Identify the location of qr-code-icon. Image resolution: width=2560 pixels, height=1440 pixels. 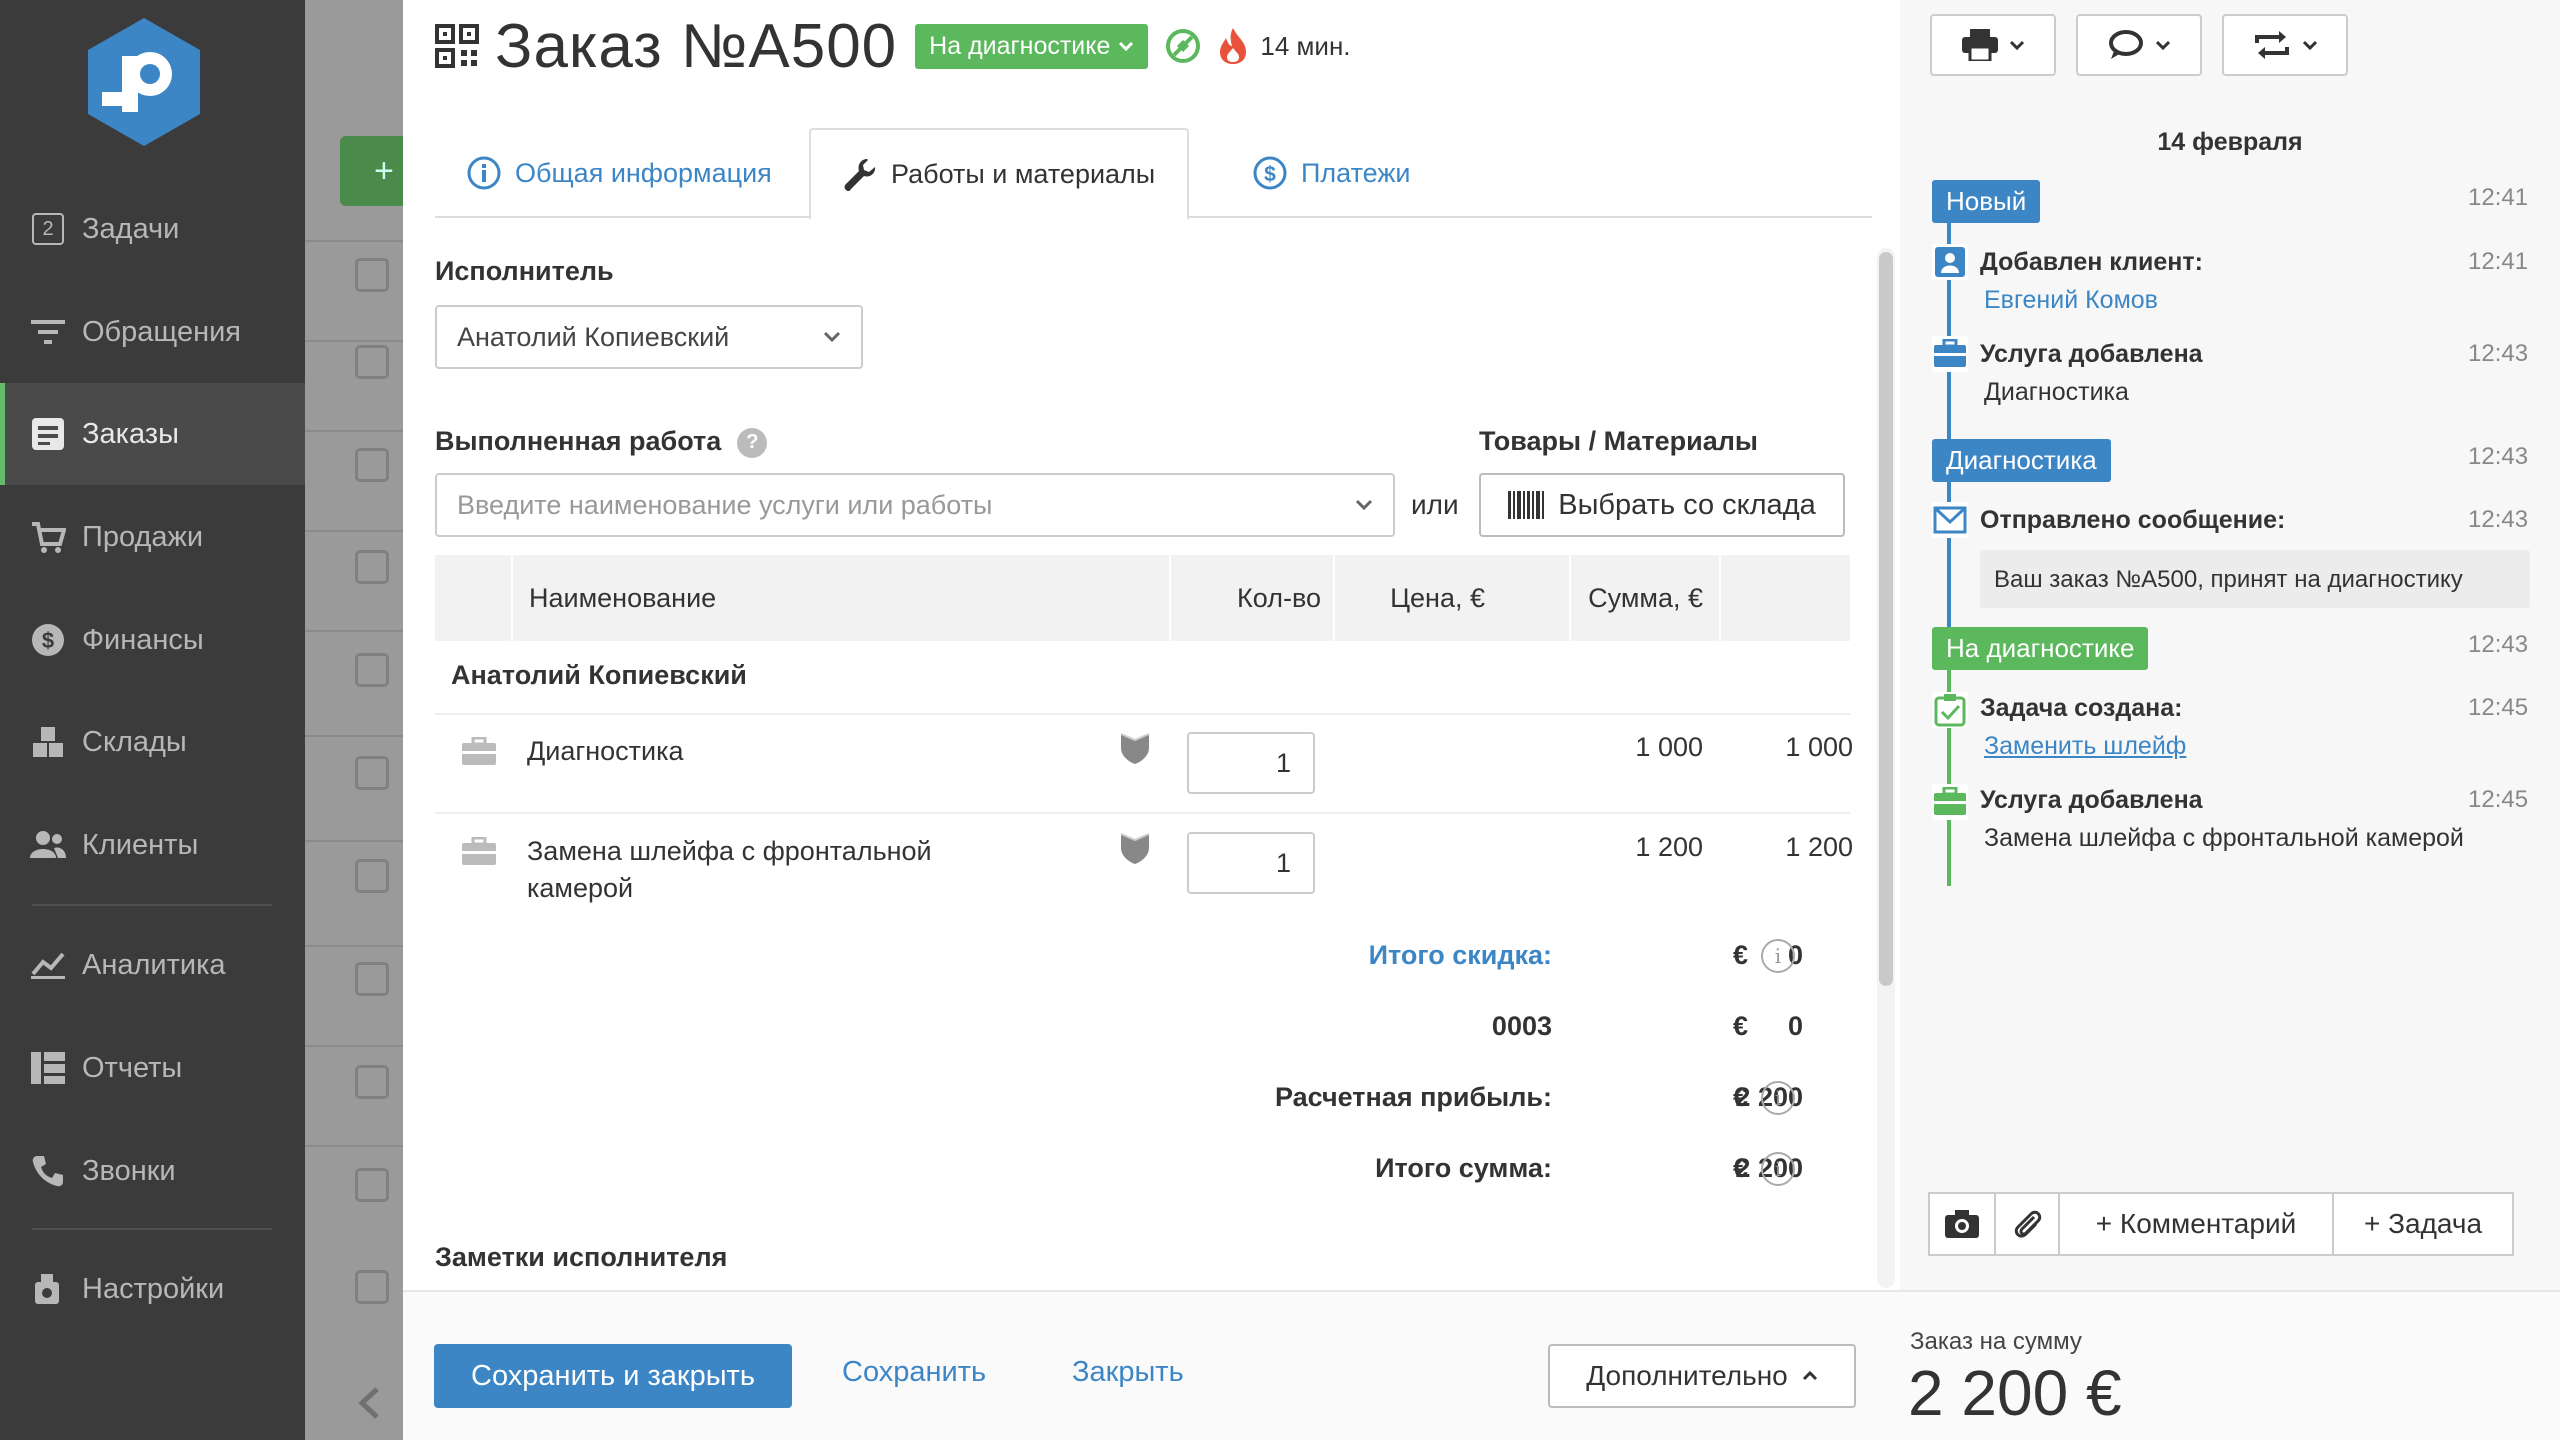
(457, 46).